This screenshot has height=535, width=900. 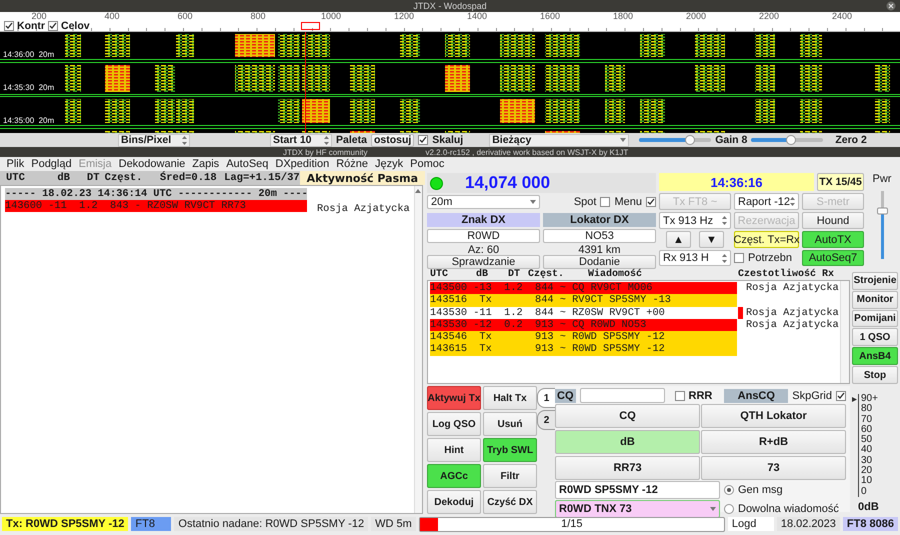 What do you see at coordinates (773, 468) in the screenshot?
I see `message-button: 73` at bounding box center [773, 468].